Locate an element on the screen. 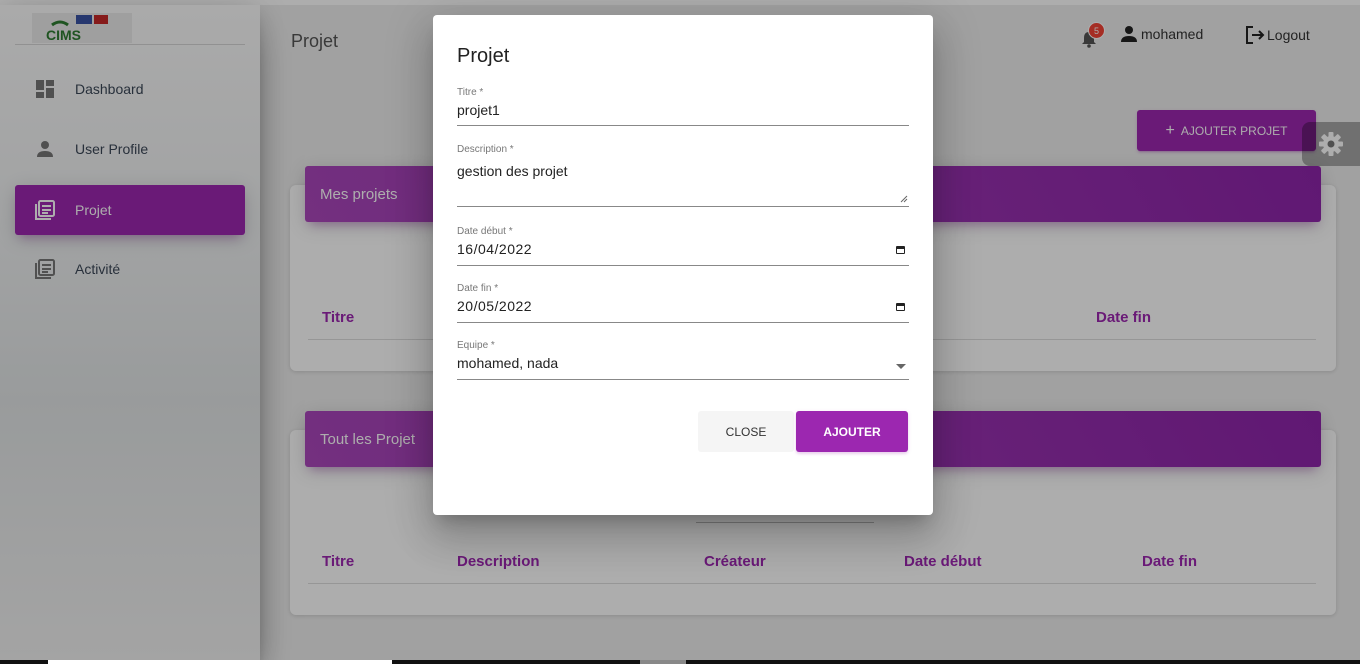 This screenshot has width=1360, height=664. dialog-title: Projet is located at coordinates (483, 56).